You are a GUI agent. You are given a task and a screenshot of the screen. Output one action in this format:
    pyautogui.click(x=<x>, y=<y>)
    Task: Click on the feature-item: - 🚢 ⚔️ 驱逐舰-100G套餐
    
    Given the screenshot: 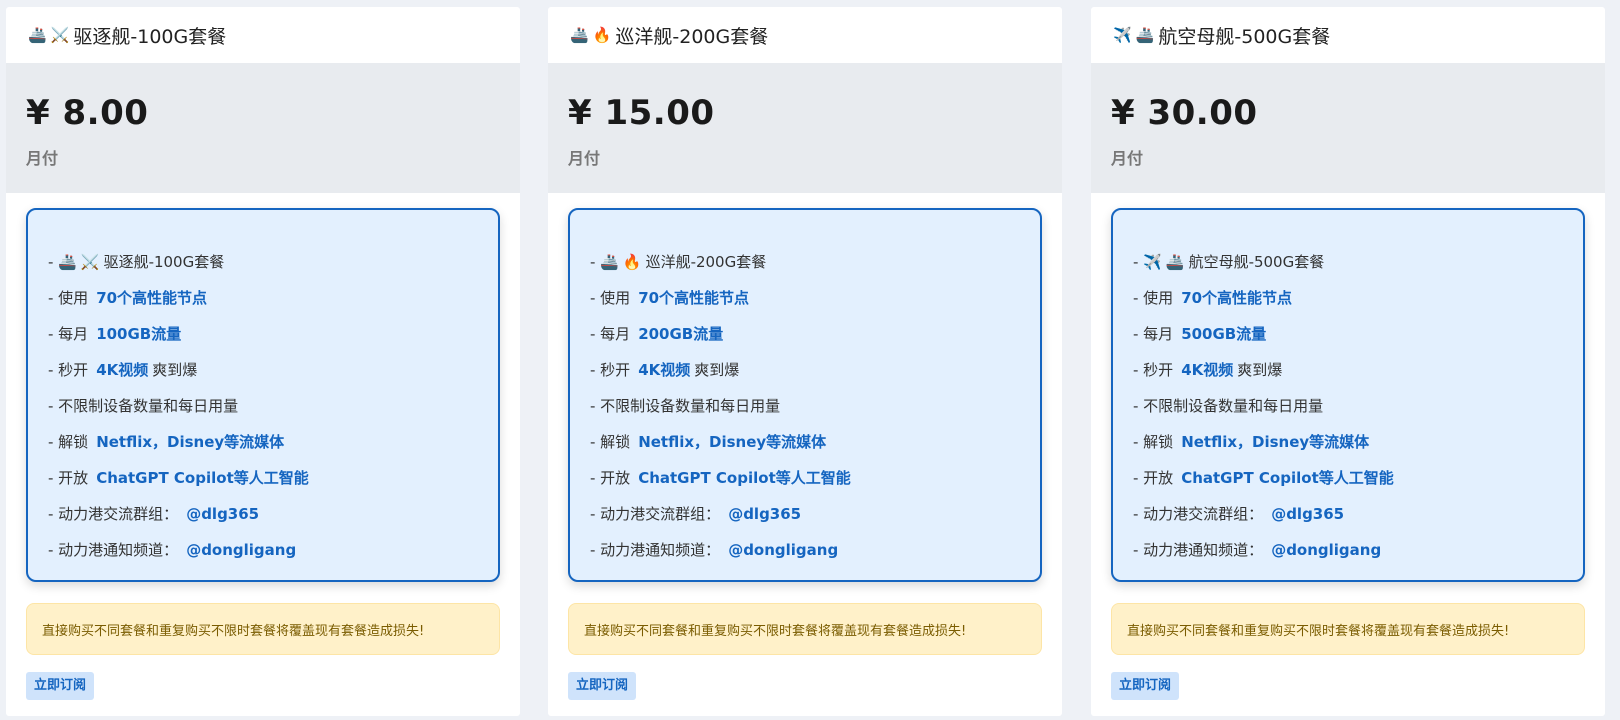 What is the action you would take?
    pyautogui.click(x=273, y=262)
    